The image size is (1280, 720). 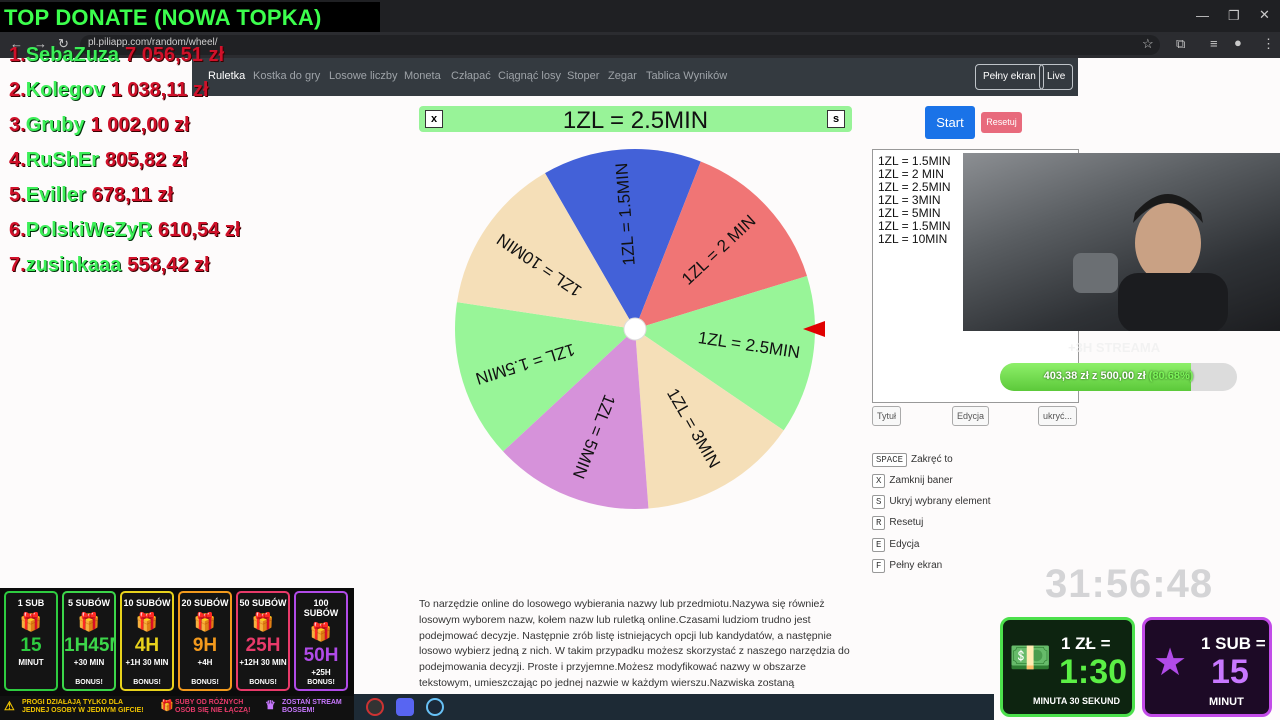 What do you see at coordinates (1171, 376) in the screenshot?
I see `goal-percent: (80.68%)` at bounding box center [1171, 376].